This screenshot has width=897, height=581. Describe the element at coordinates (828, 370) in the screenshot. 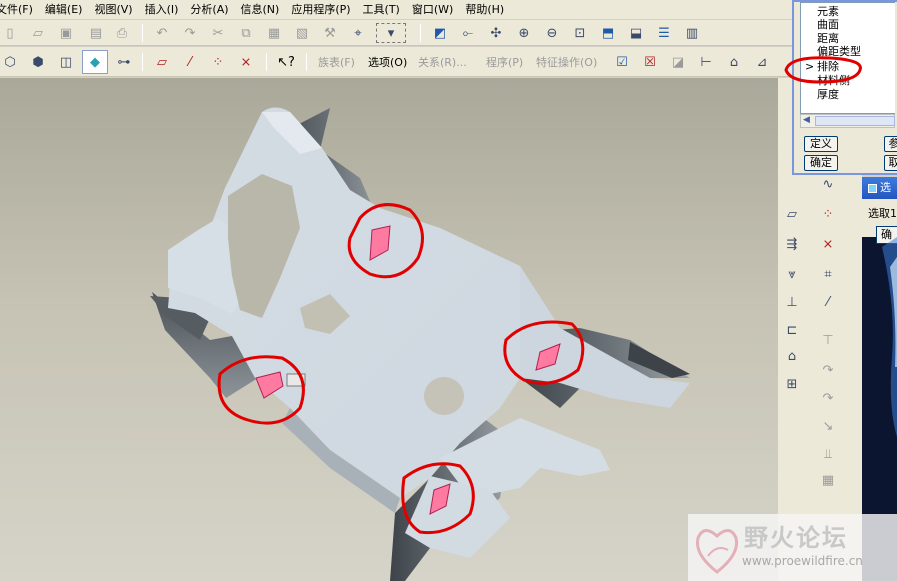

I see `chamfer-icon: ↷` at that location.